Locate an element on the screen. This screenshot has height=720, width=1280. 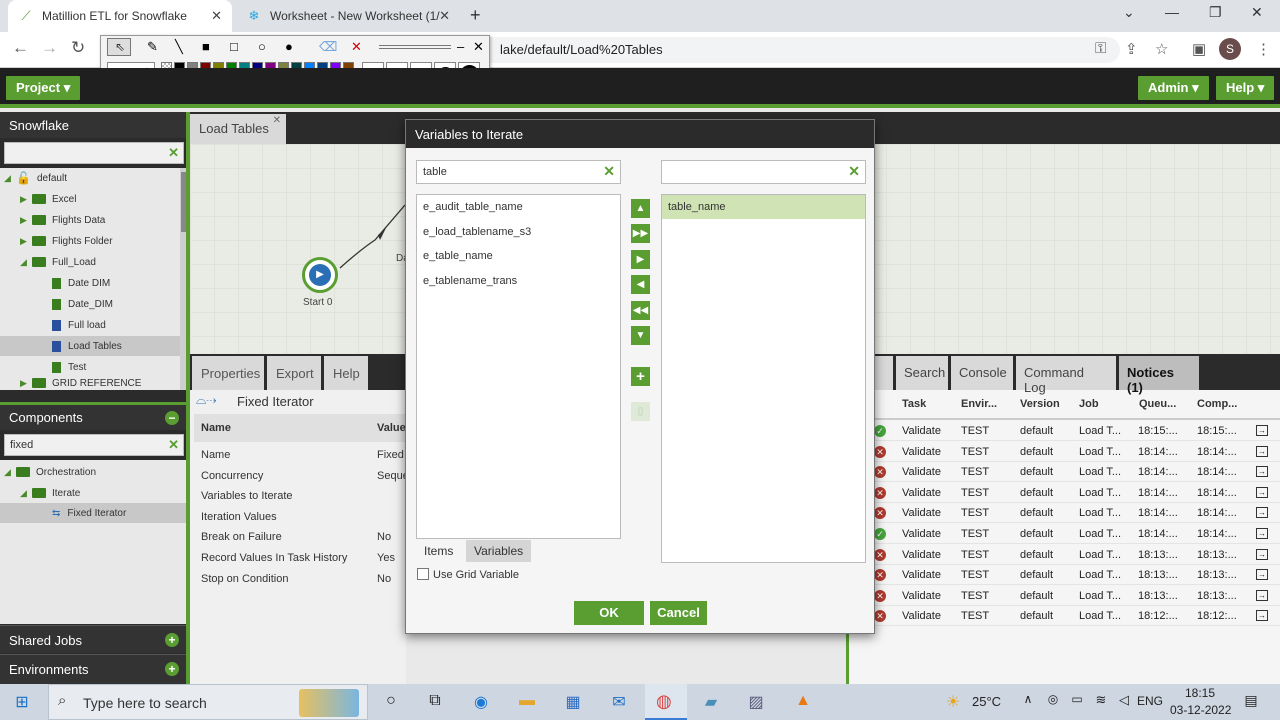
windows-start-icon: ⊞ is located at coordinates (22, 702).